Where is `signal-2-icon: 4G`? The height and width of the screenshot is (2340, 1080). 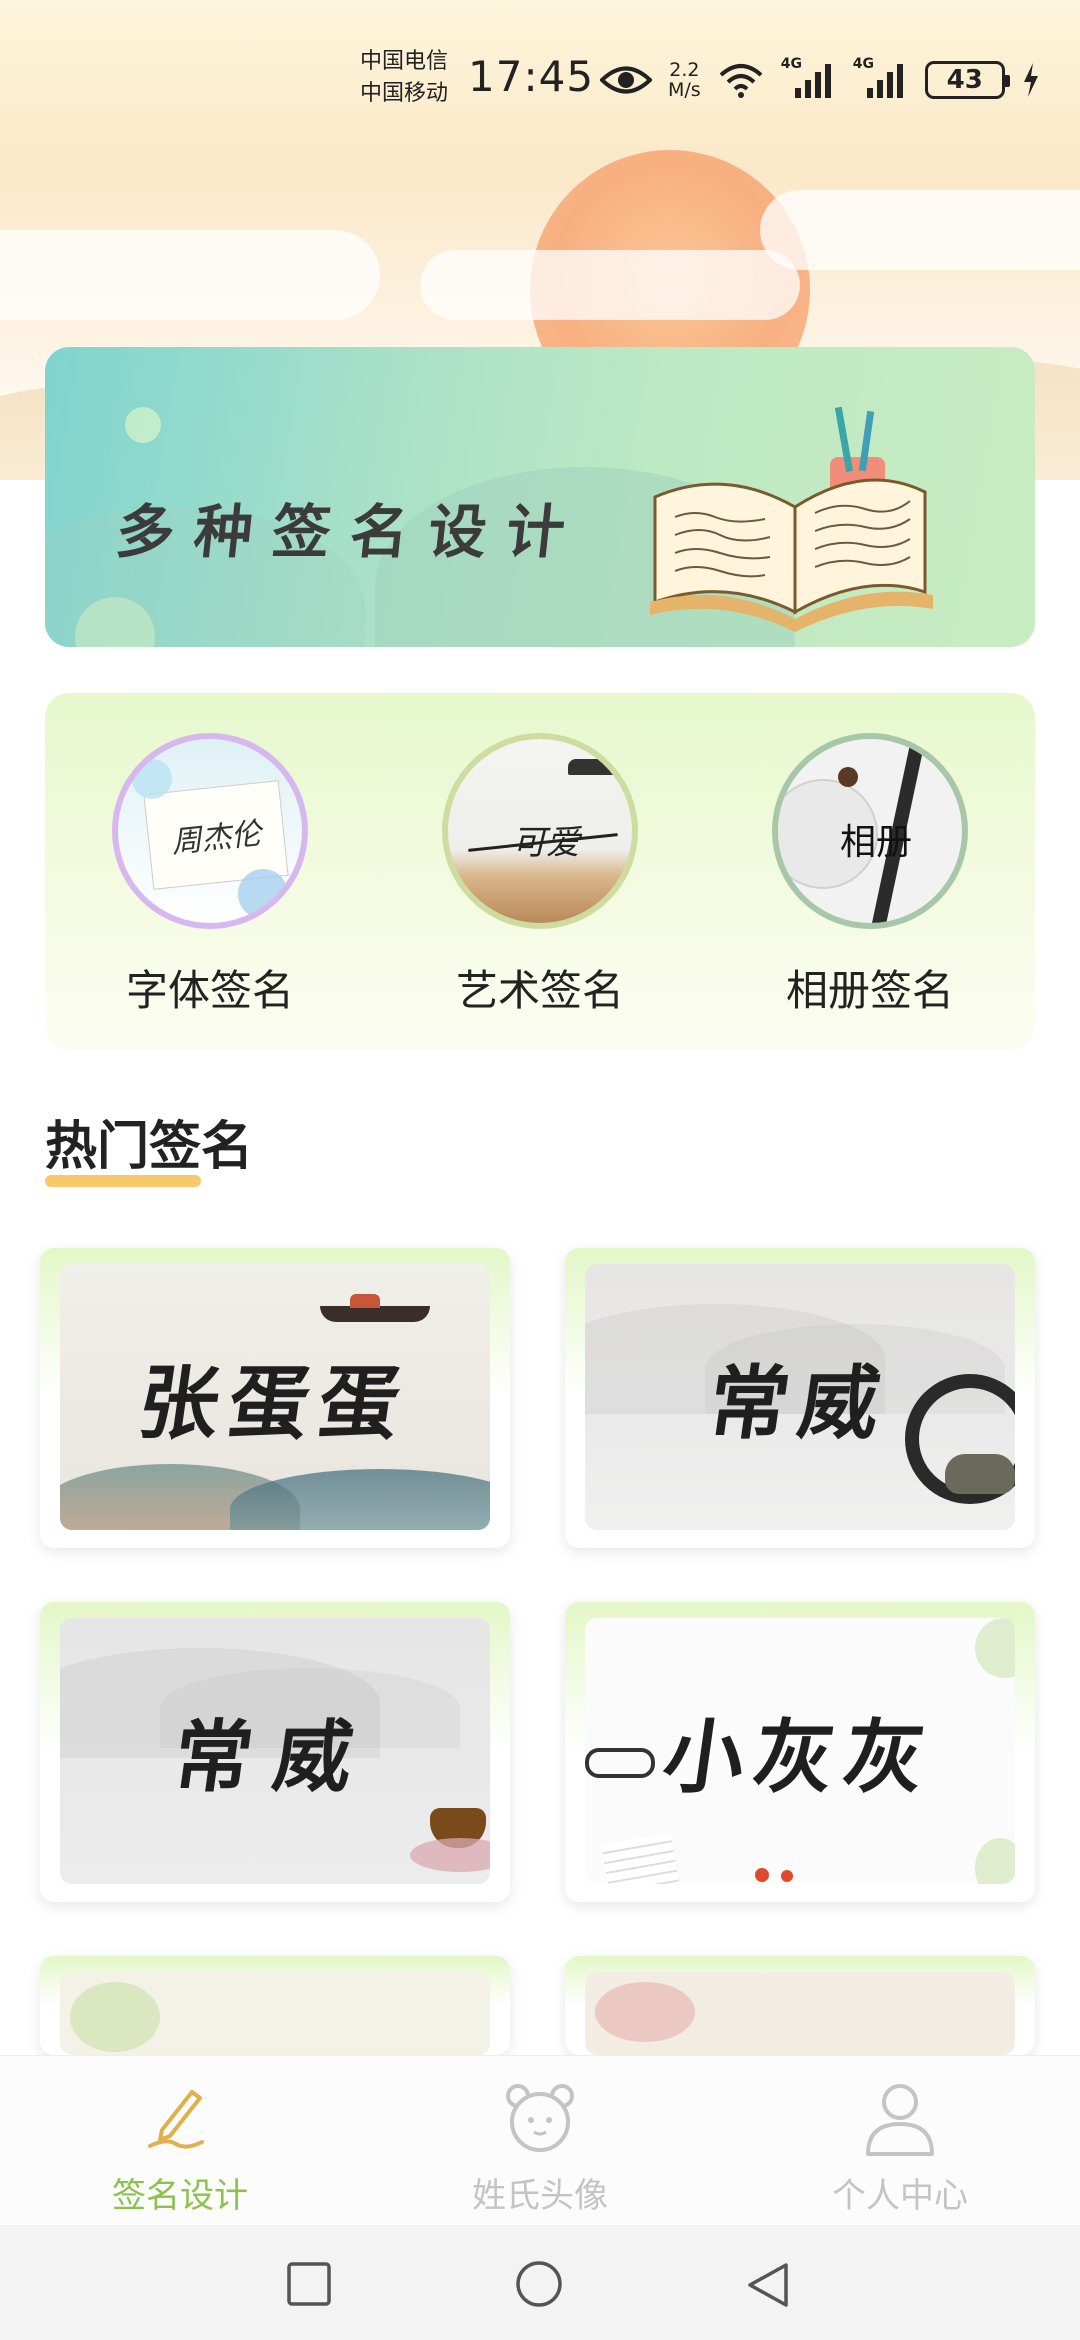
signal-2-icon: 4G is located at coordinates (881, 78).